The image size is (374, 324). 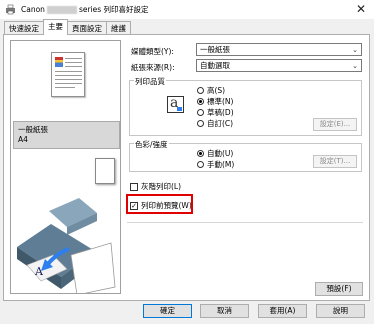 I want to click on highlight-frame, so click(x=159, y=204).